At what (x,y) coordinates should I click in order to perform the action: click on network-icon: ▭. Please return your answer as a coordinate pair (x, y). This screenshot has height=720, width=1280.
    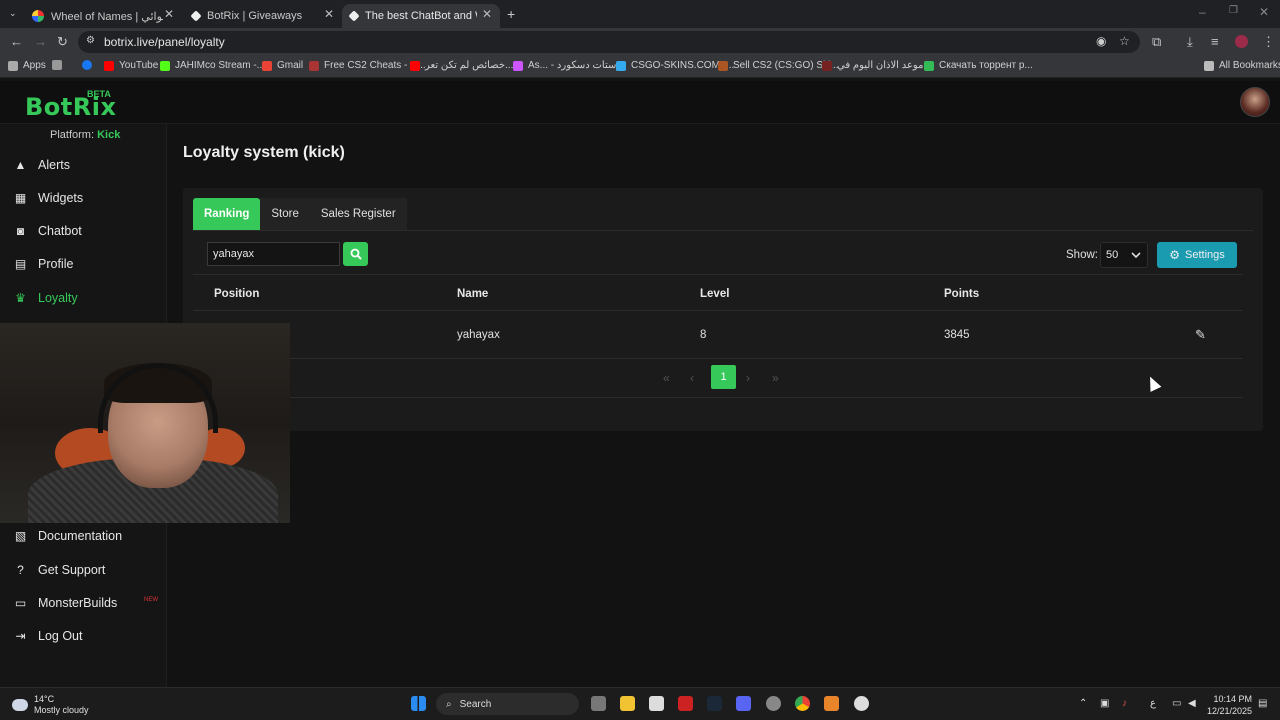
    Looking at the image, I should click on (1176, 703).